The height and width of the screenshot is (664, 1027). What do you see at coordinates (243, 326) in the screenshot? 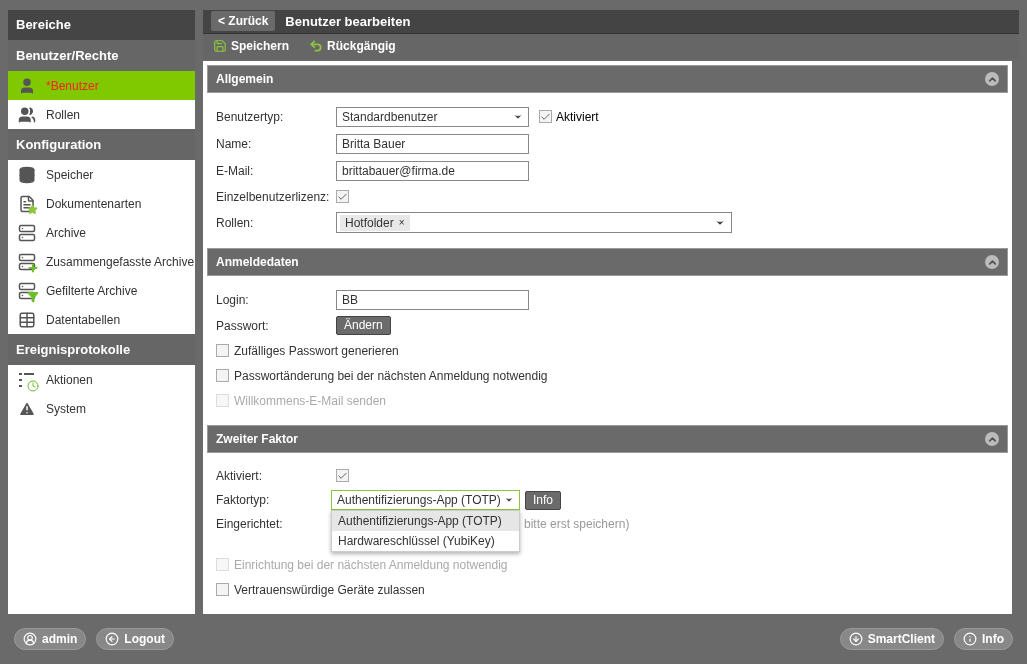
I see `field-label: Passwort:` at bounding box center [243, 326].